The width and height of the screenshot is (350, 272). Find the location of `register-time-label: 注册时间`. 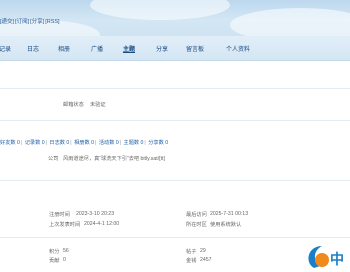

register-time-label: 注册时间 is located at coordinates (59, 215).